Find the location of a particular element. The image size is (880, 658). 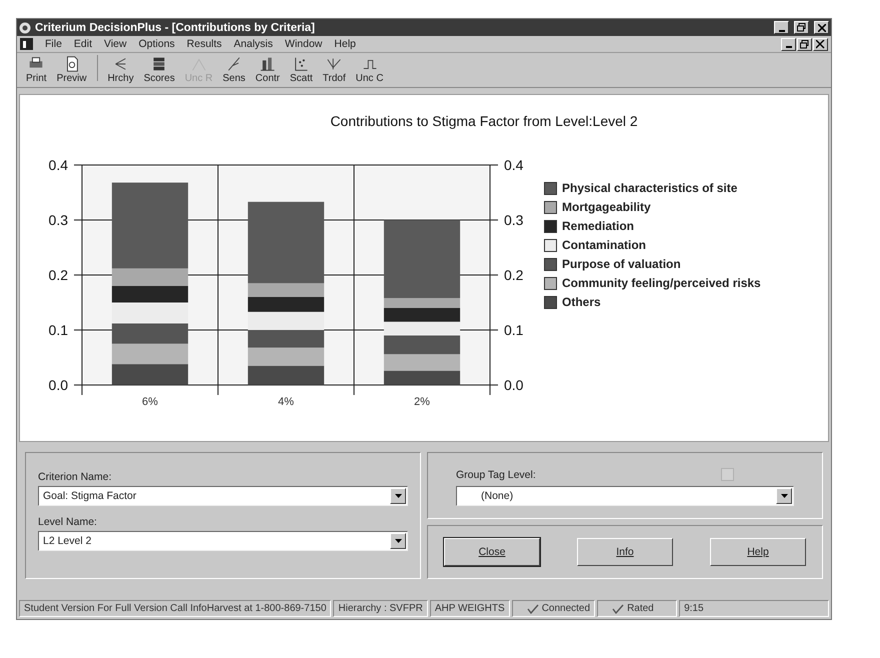

status-text: Student Version For Full Version Call InfoHarvest at 1-800-869-7150 is located at coordinates (175, 608).